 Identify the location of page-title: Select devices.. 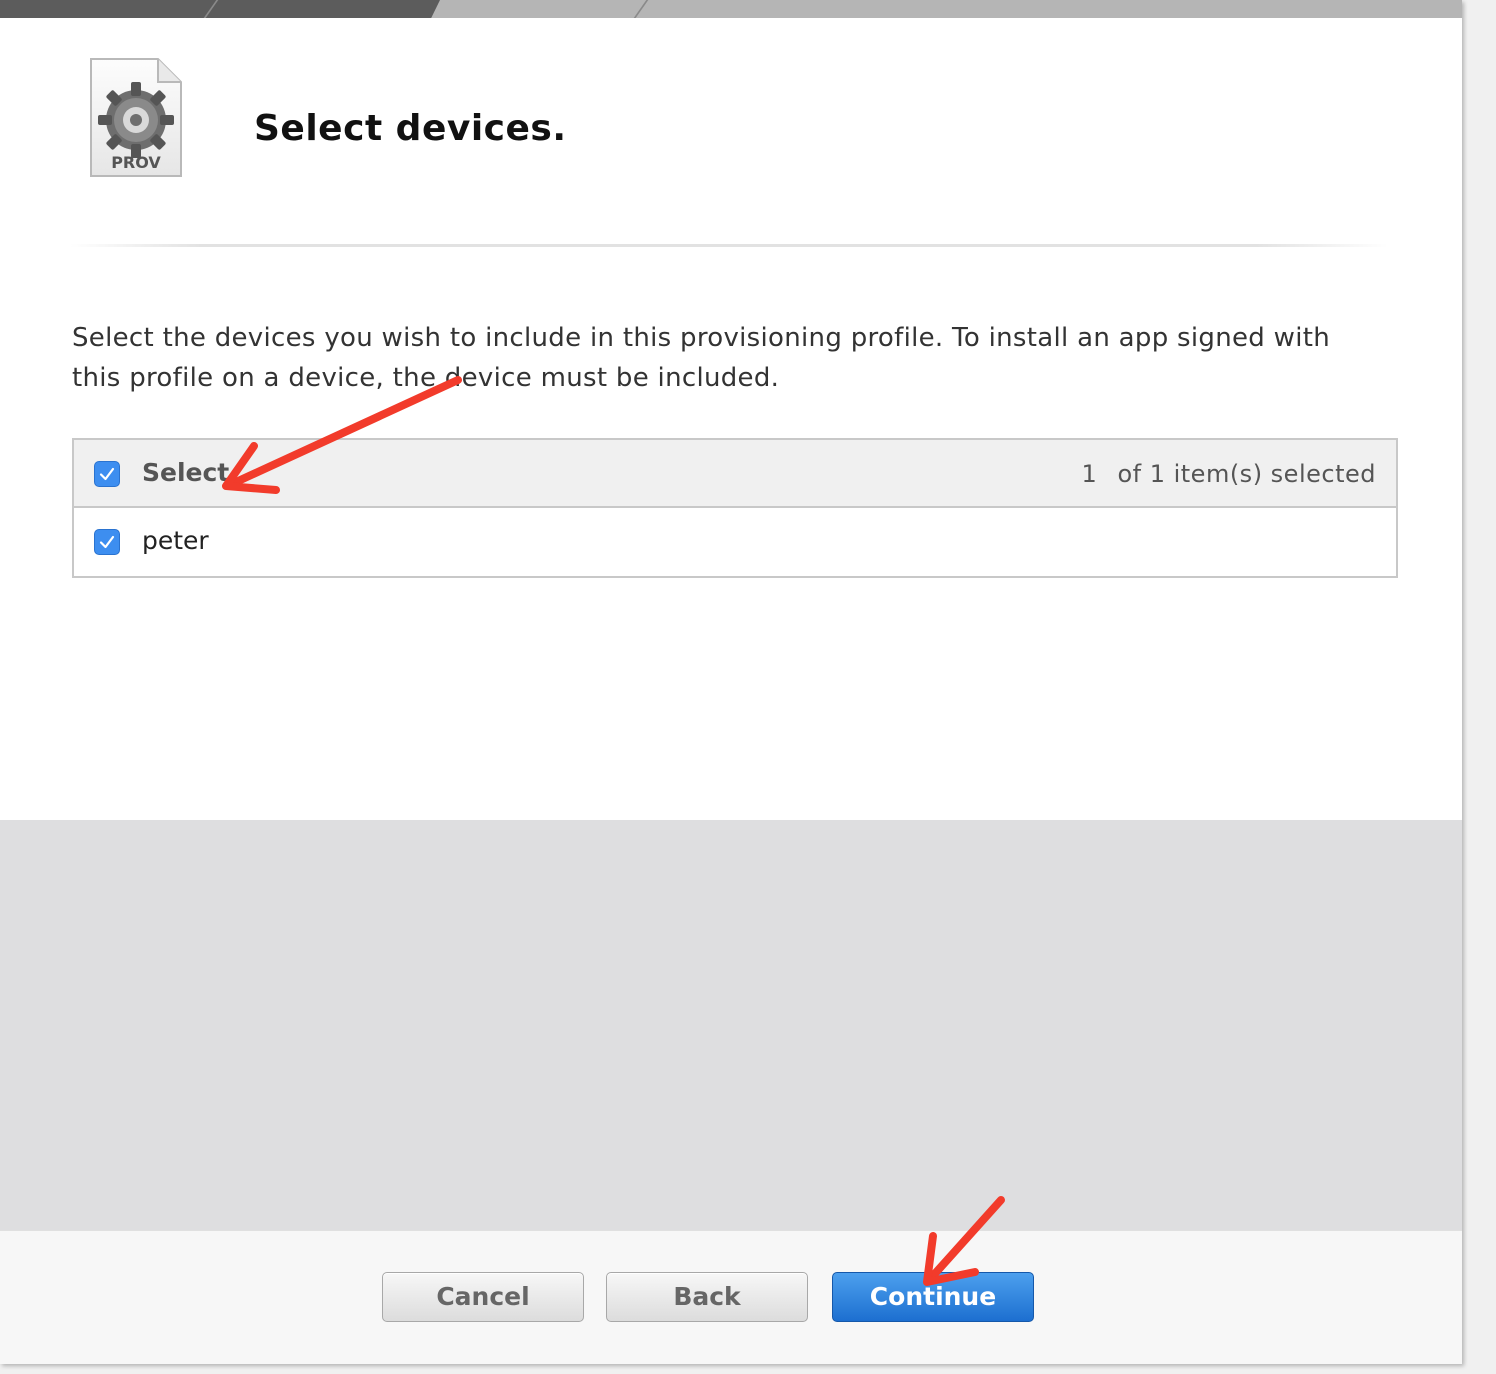
(410, 128).